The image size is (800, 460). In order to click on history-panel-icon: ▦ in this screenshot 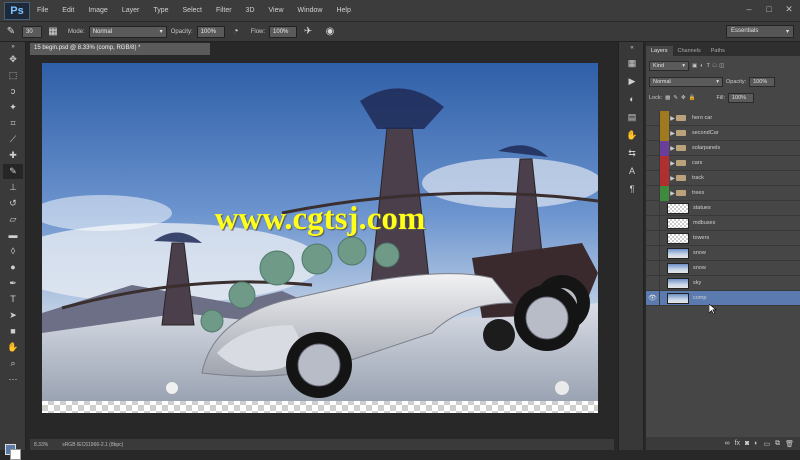, I will do `click(632, 63)`.